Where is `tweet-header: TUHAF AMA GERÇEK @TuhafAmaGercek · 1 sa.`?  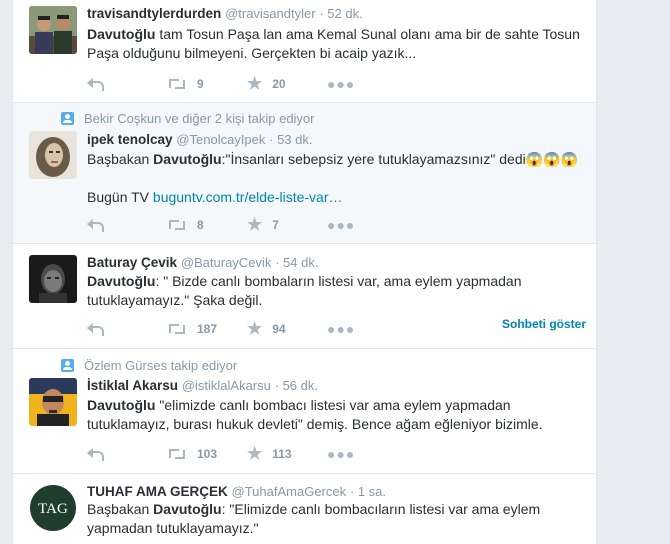 tweet-header: TUHAF AMA GERÇEK @TuhafAmaGercek · 1 sa. is located at coordinates (236, 491).